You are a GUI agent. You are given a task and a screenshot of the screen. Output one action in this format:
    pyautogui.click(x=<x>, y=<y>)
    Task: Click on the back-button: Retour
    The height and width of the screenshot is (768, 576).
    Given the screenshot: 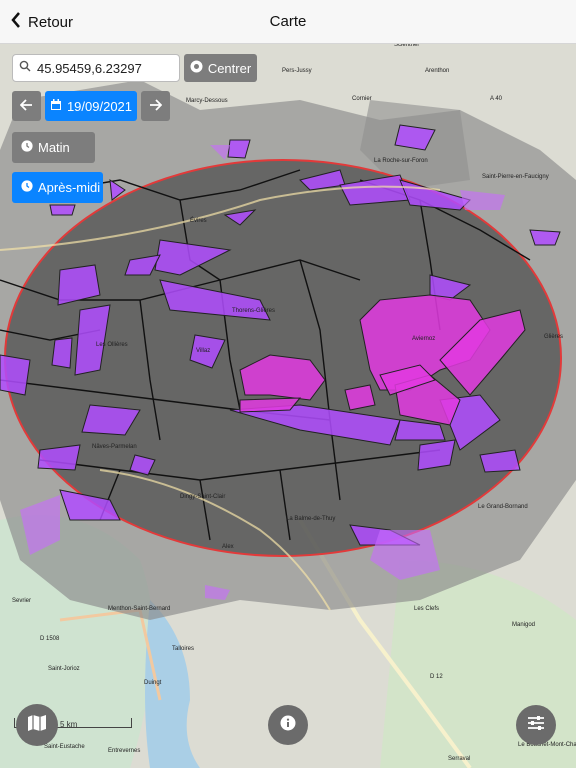 What is the action you would take?
    pyautogui.click(x=41, y=22)
    